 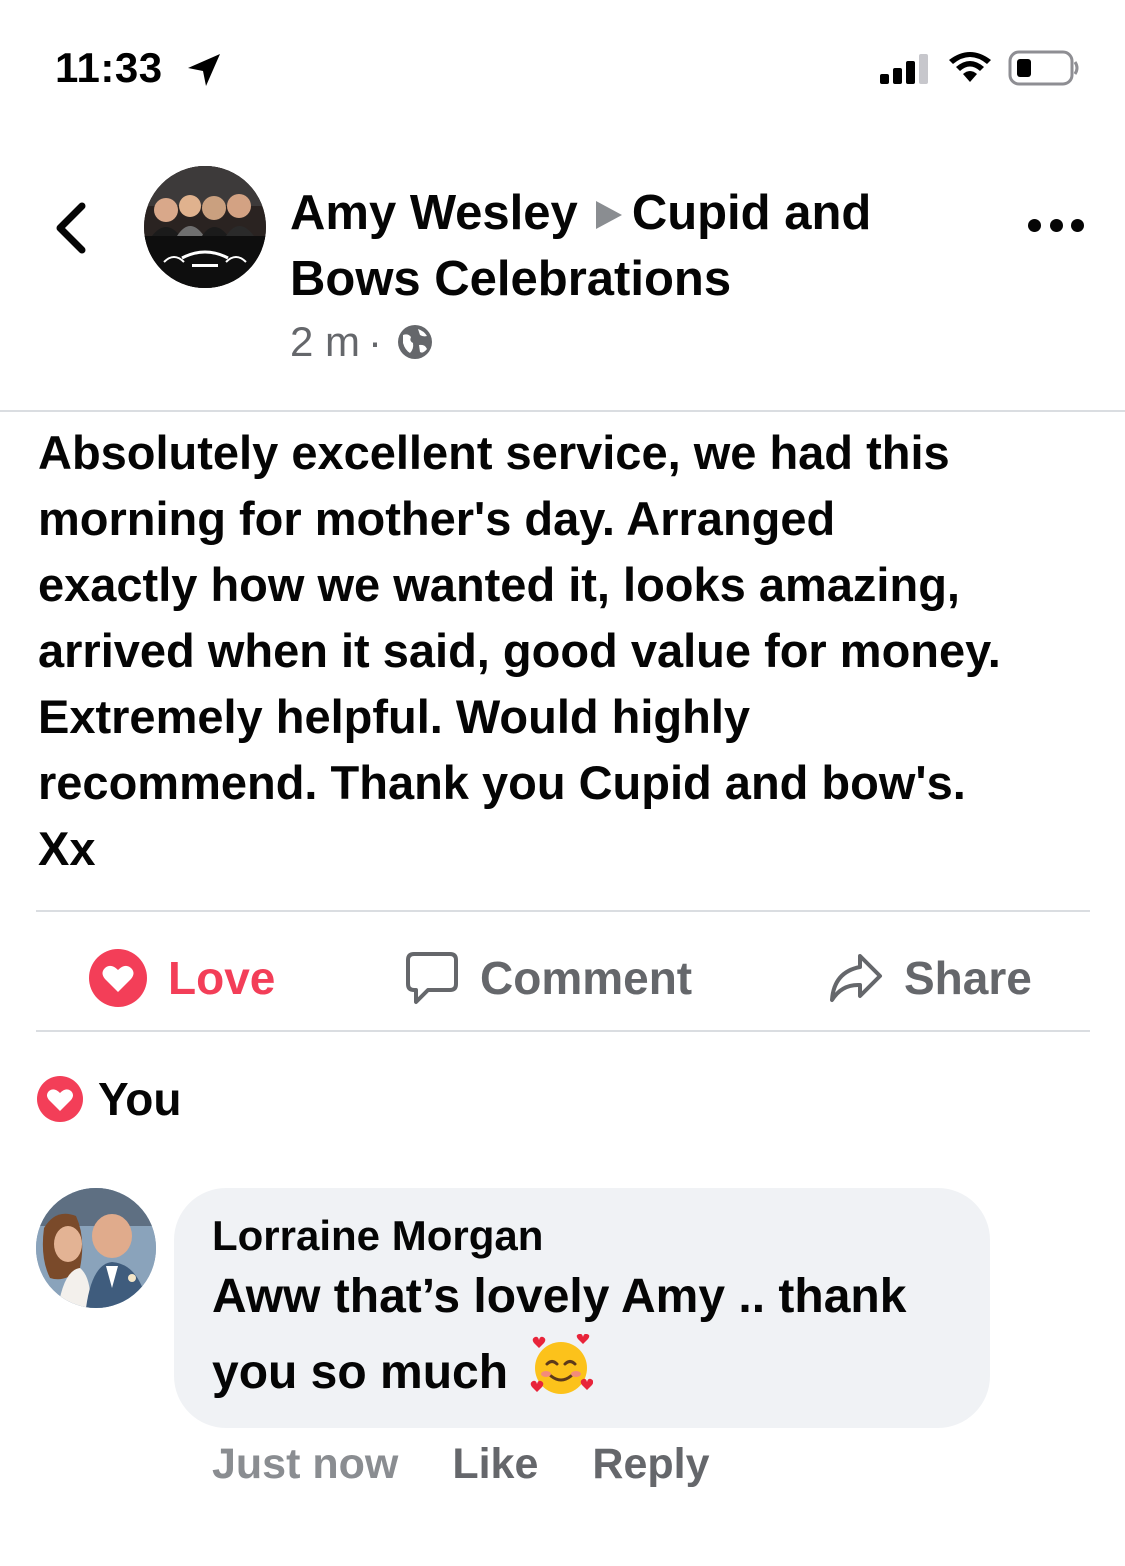 I want to click on reactions-label: You, so click(x=140, y=1099).